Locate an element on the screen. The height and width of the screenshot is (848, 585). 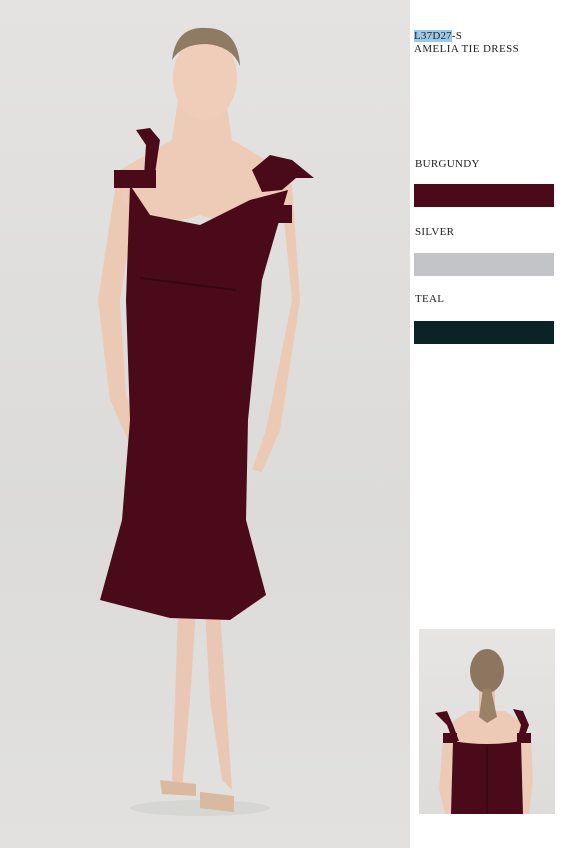
product-info: L37D27-S AMELIA TIE DRESS is located at coordinates (496, 43).